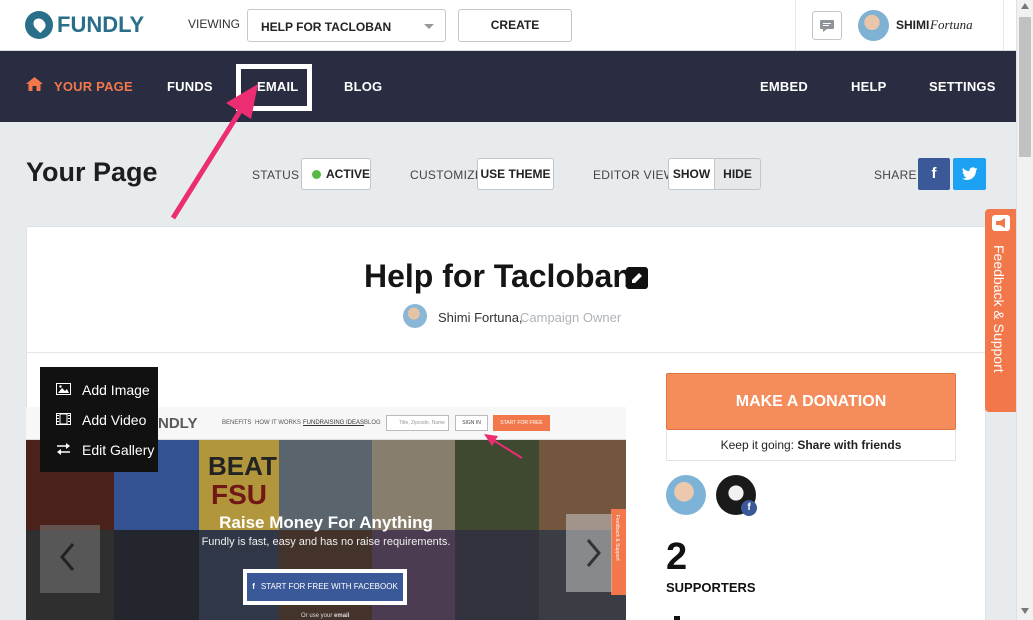  I want to click on add-image-item: Add Image, so click(99, 390).